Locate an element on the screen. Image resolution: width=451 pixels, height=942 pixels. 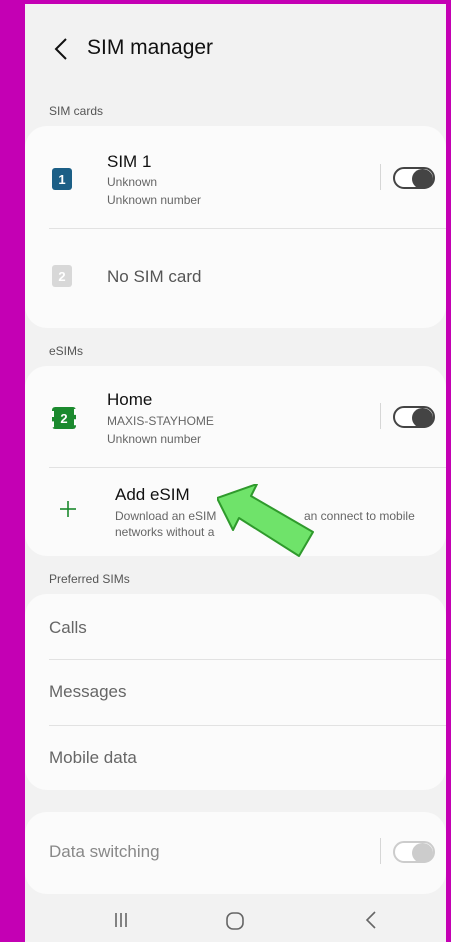
sim1-number: Unknown number is located at coordinates (154, 200).